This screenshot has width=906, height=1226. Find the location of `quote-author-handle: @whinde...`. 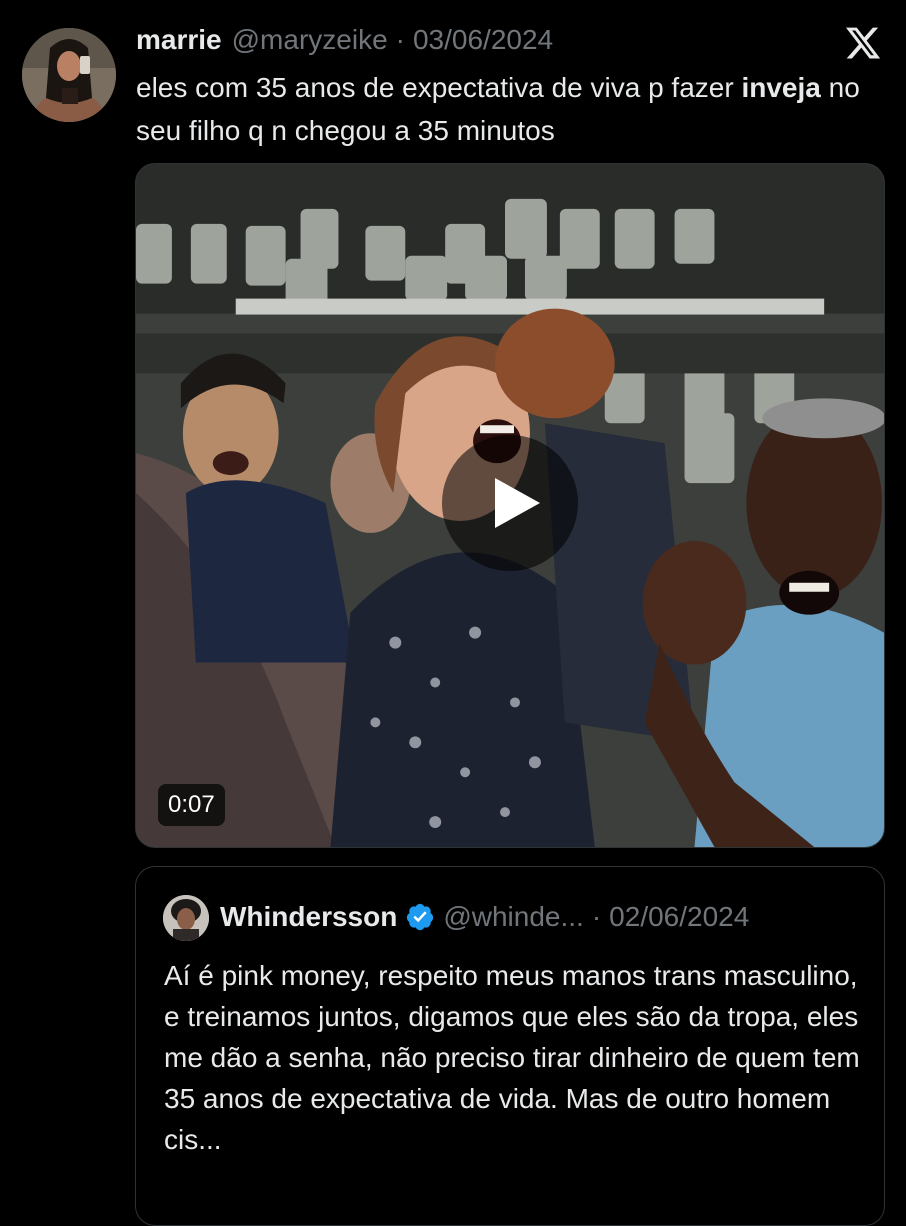

quote-author-handle: @whinde... is located at coordinates (513, 917).